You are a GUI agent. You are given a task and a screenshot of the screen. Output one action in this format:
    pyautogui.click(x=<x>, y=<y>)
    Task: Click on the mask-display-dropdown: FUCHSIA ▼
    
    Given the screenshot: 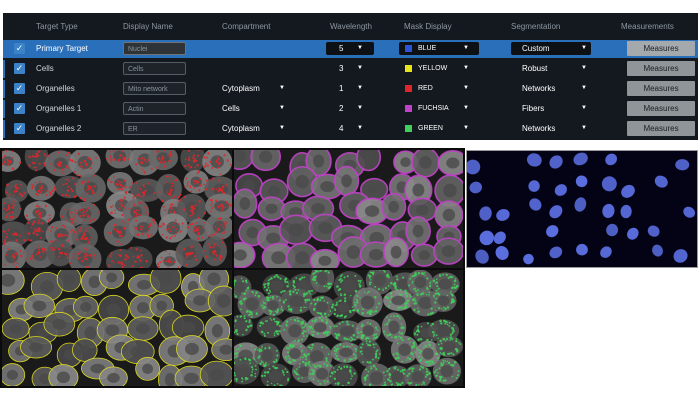 What is the action you would take?
    pyautogui.click(x=439, y=108)
    